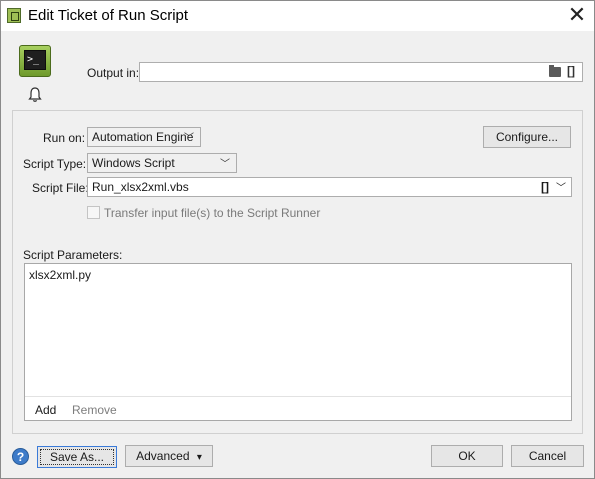  Describe the element at coordinates (20, 456) in the screenshot. I see `help-icon: ?` at that location.